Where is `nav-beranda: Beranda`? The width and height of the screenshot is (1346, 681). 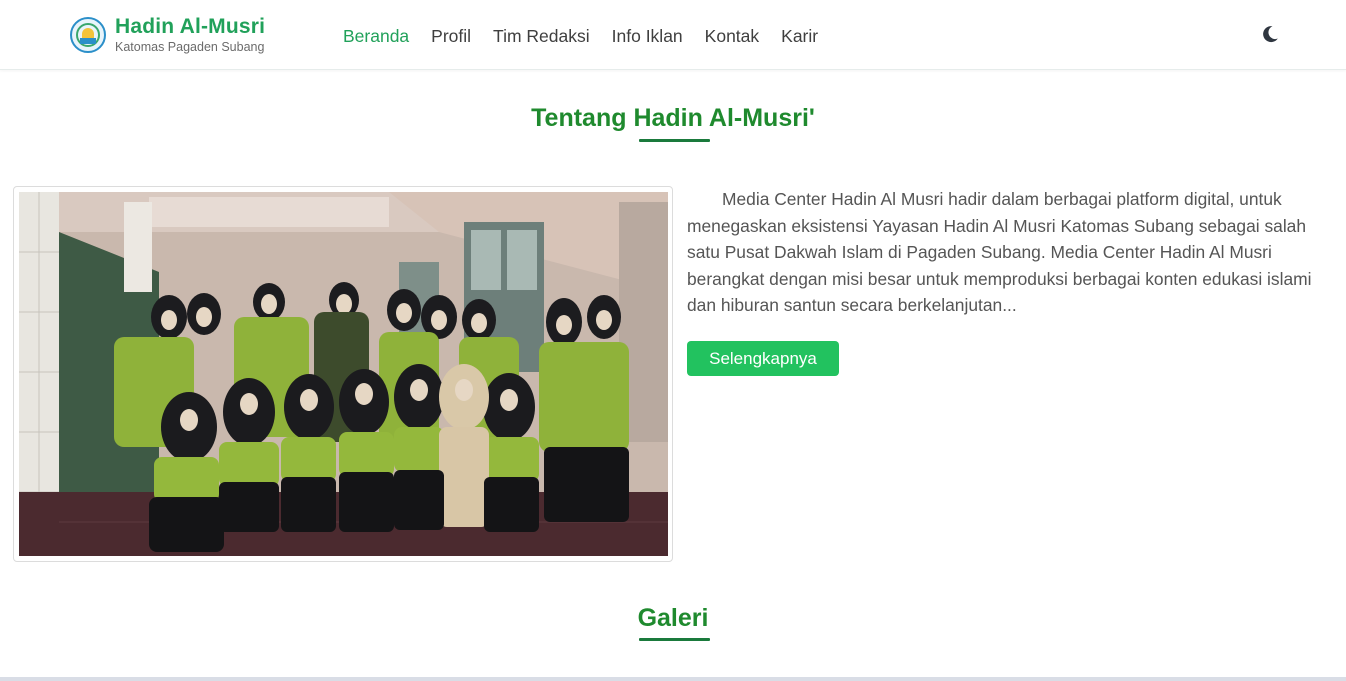
nav-beranda: Beranda is located at coordinates (376, 36).